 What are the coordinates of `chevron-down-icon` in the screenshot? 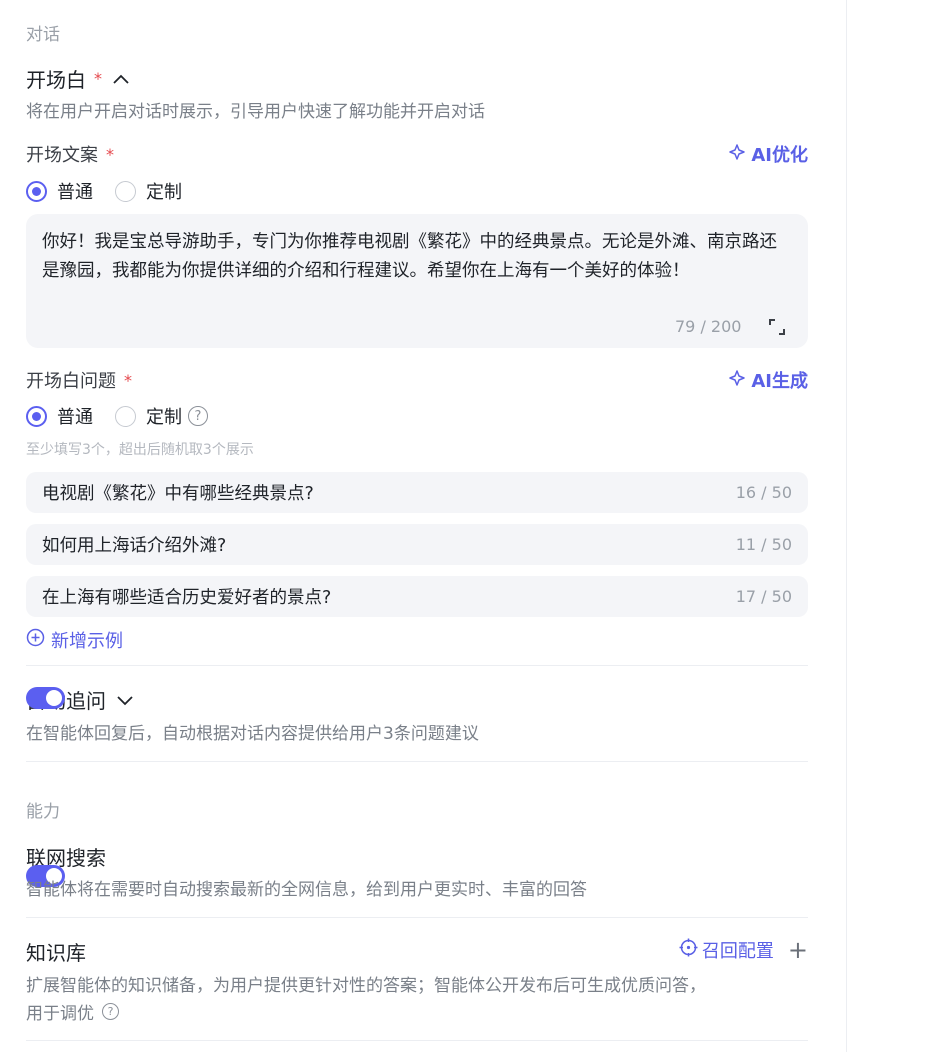 It's located at (125, 700).